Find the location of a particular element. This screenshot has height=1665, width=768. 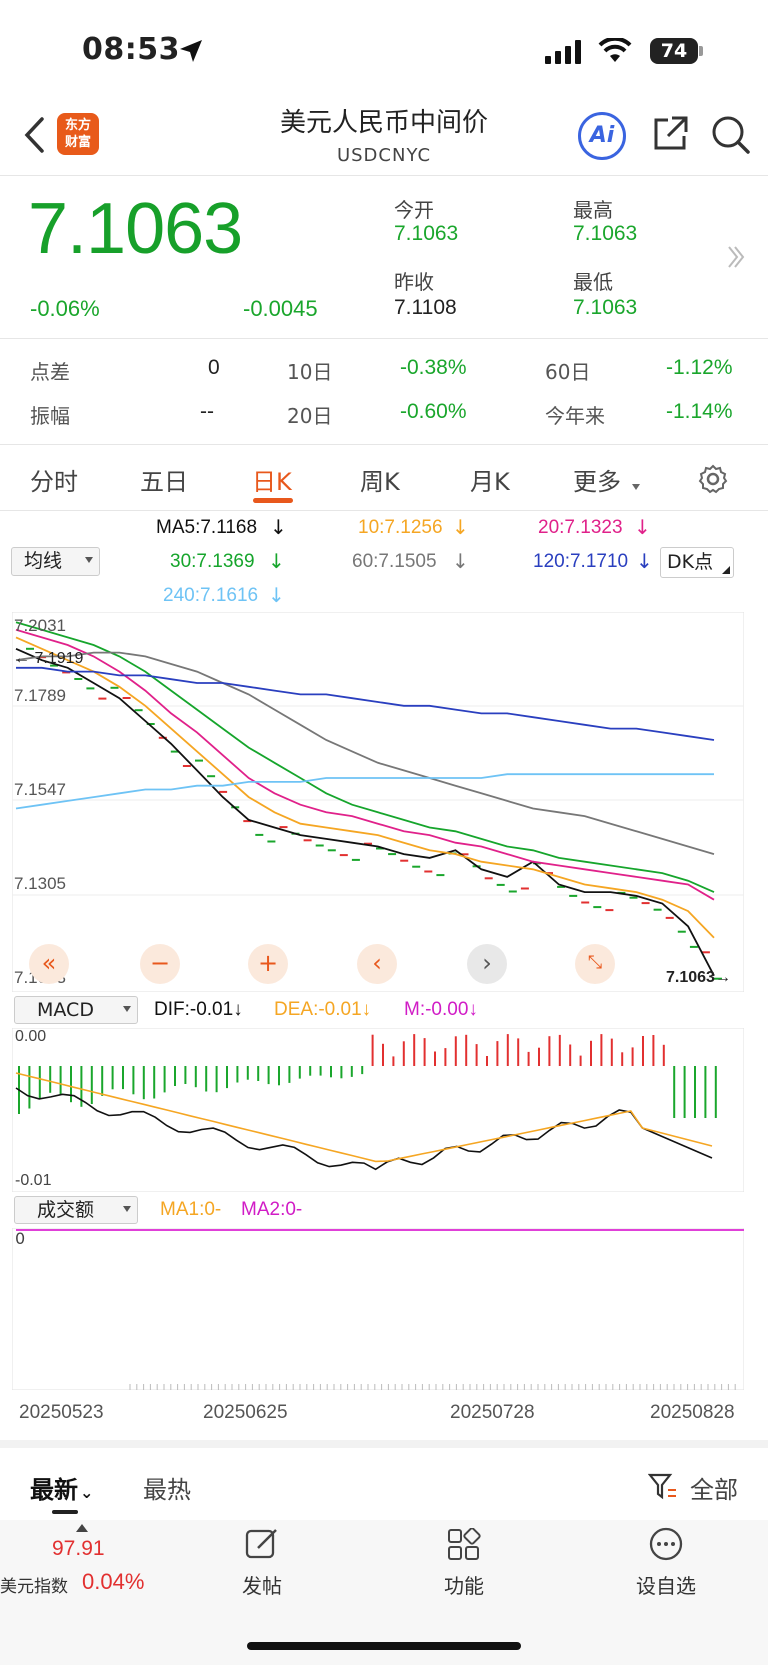

nav-functions: 功能 is located at coordinates (464, 1584).